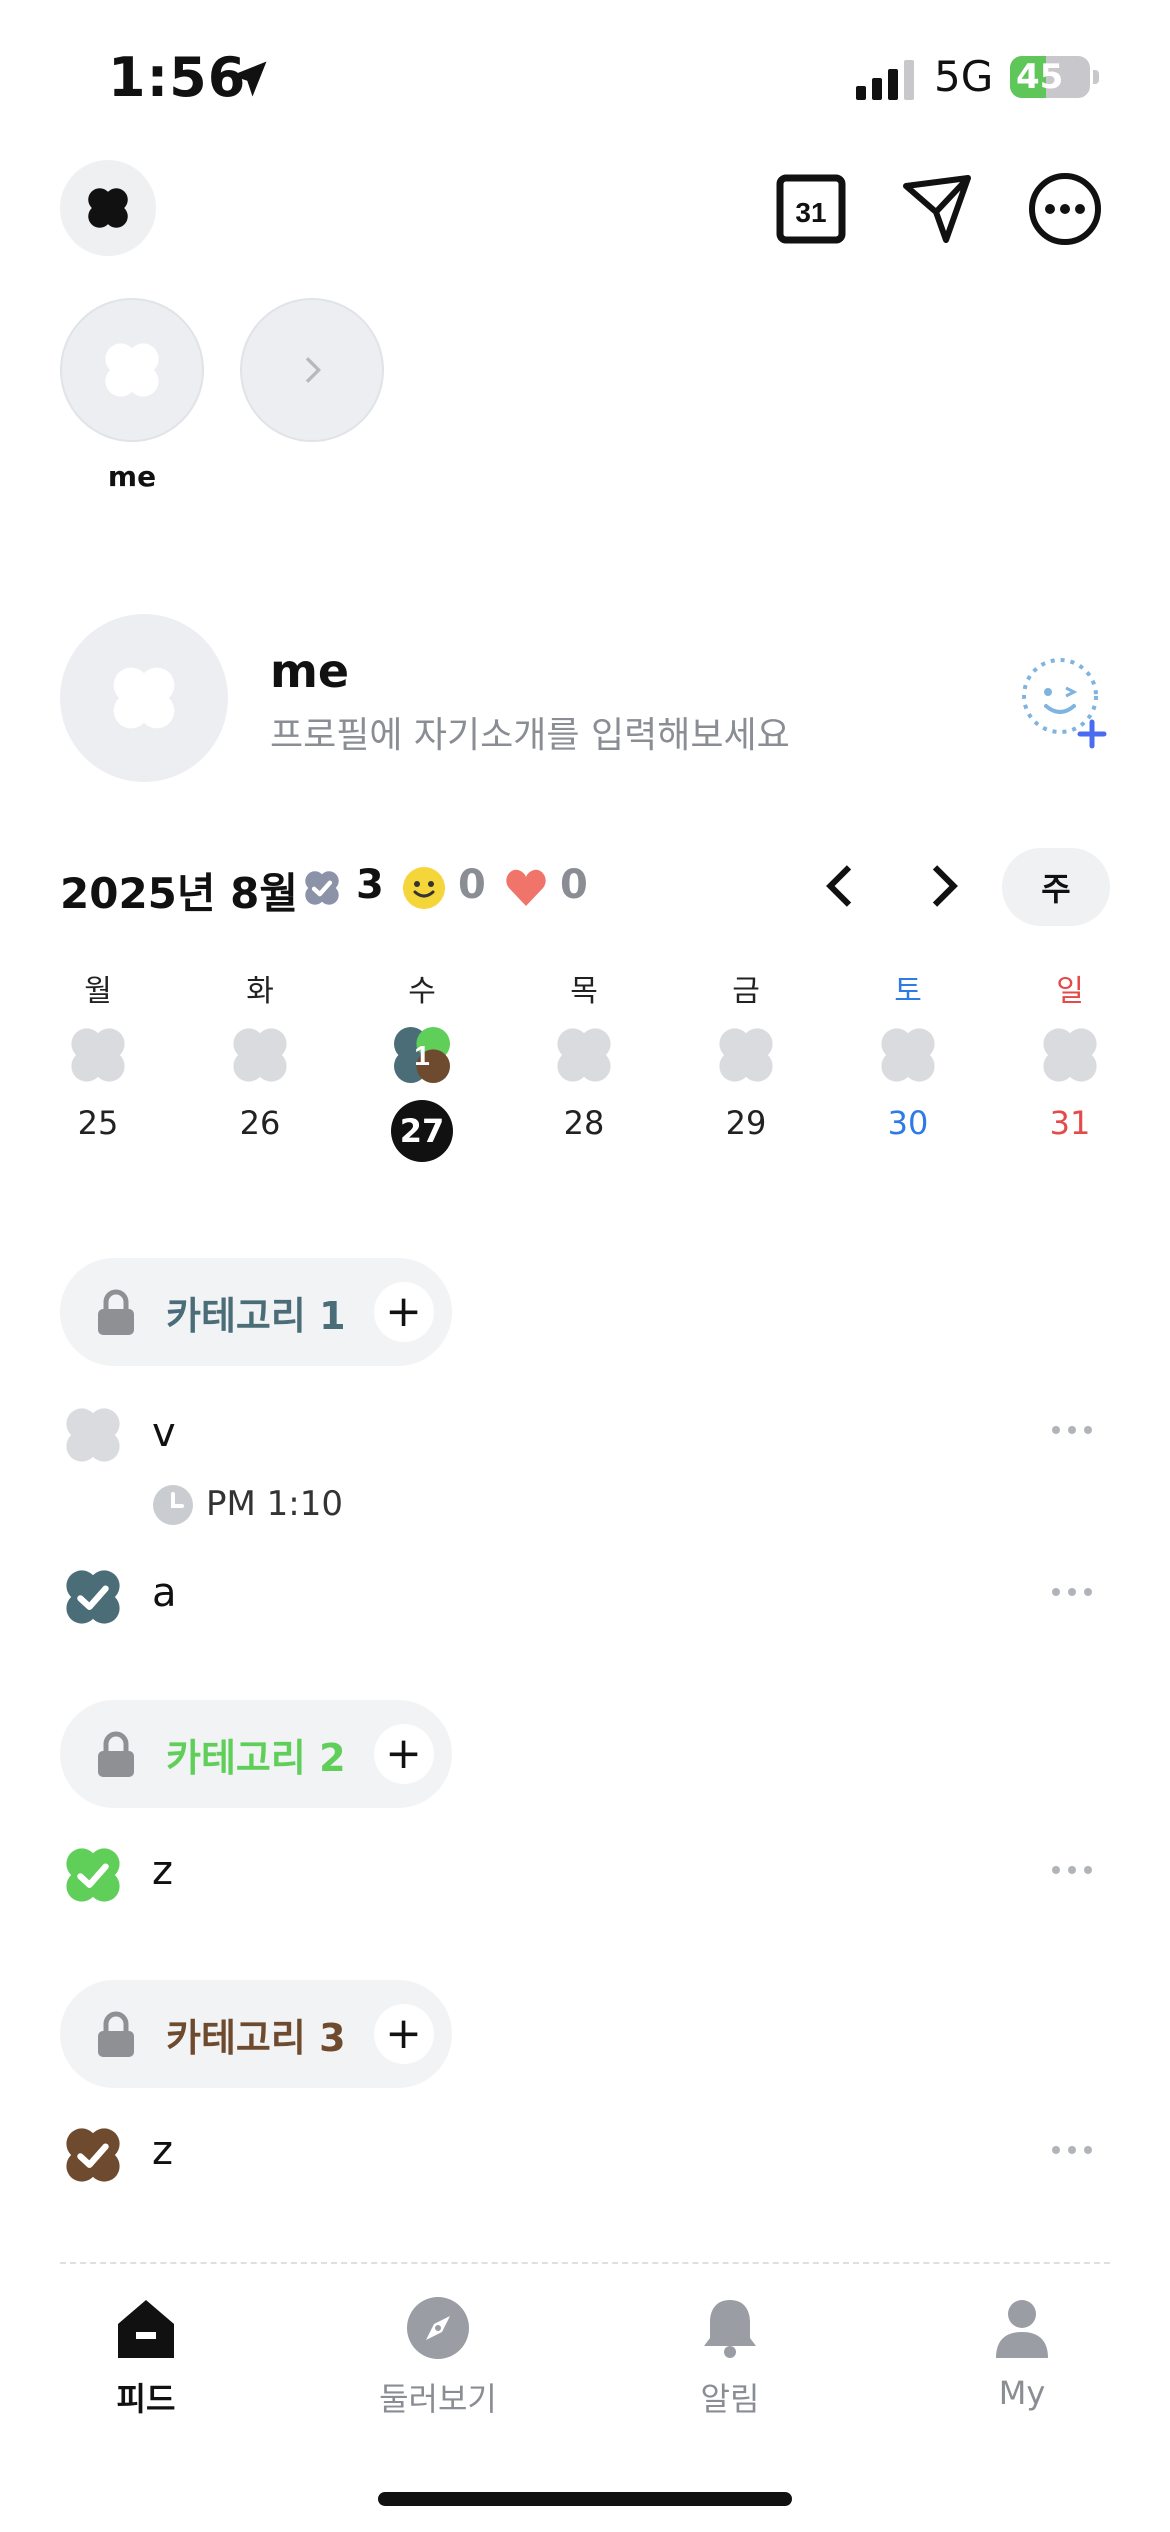 This screenshot has height=2532, width=1170. Describe the element at coordinates (472, 885) in the screenshot. I see `smile-count: 0` at that location.